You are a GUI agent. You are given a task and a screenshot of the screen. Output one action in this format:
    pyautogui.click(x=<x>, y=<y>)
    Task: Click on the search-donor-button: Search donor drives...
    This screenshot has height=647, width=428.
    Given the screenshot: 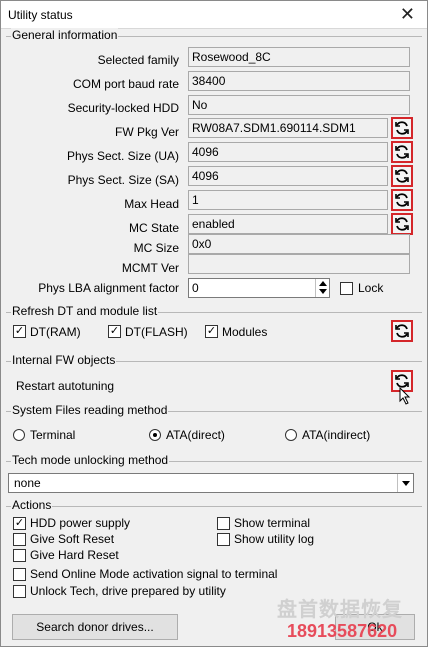 What is the action you would take?
    pyautogui.click(x=95, y=627)
    